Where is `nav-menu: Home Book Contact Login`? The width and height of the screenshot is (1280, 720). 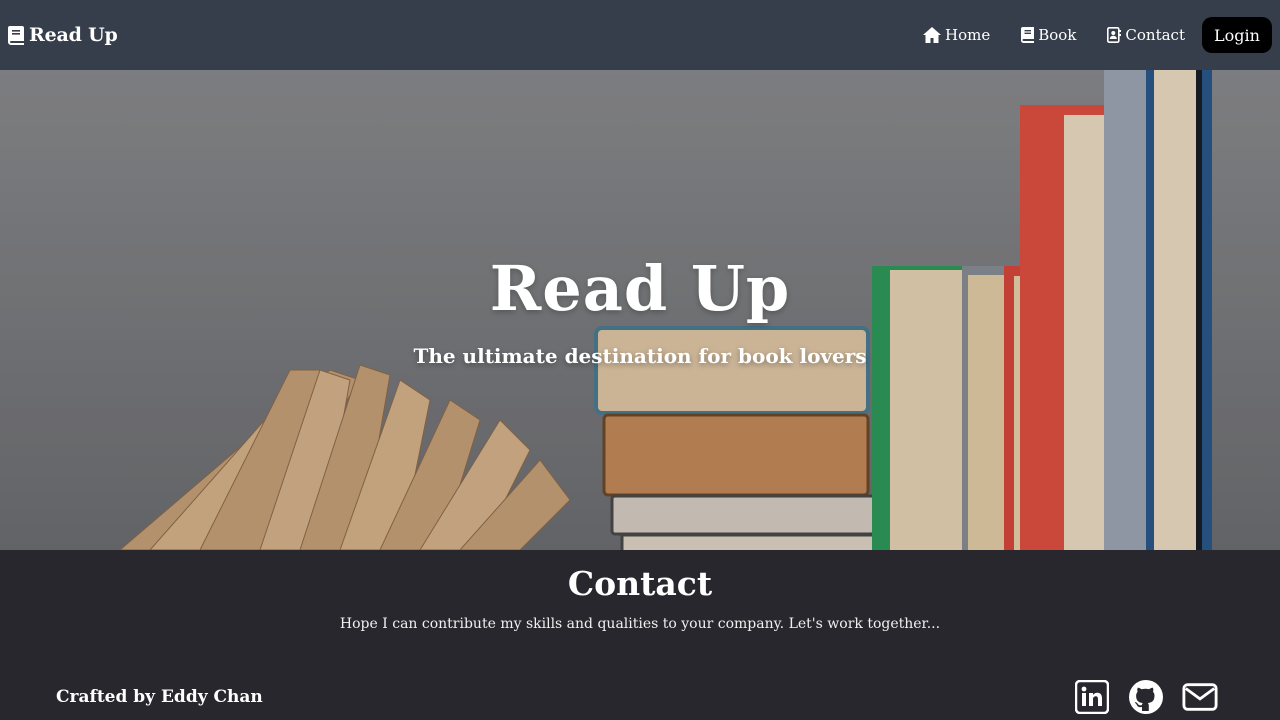
nav-menu: Home Book Contact Login is located at coordinates (1097, 35).